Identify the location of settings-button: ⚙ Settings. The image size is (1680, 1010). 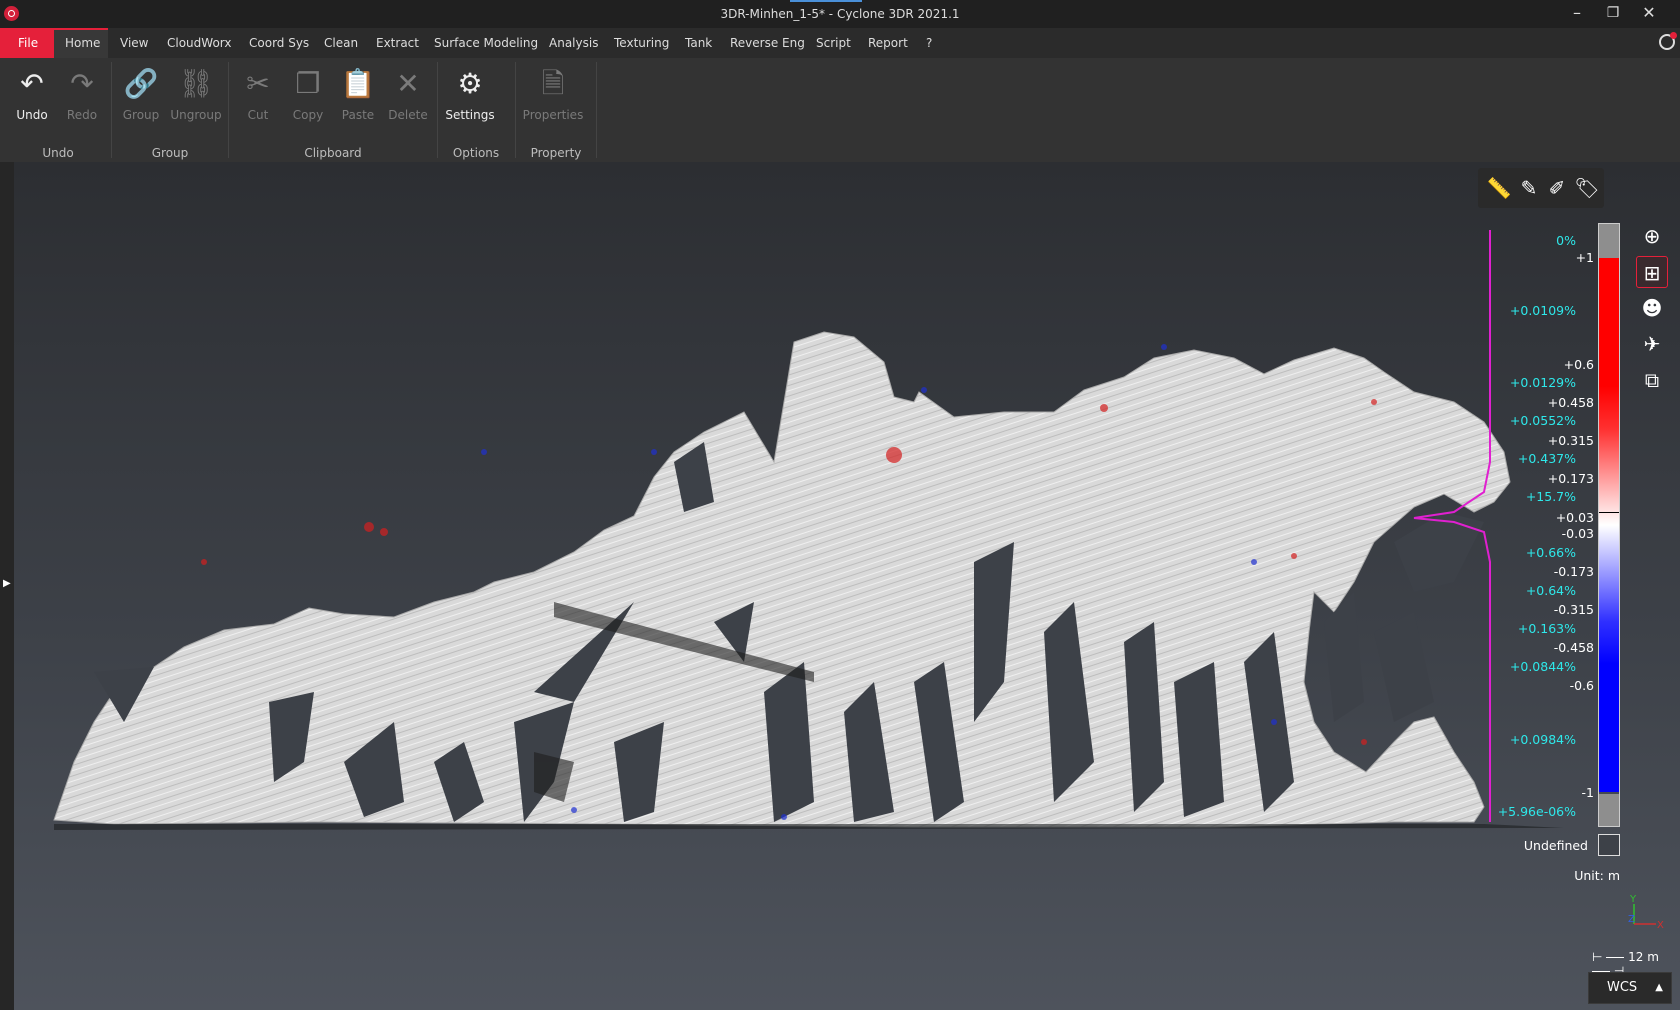
(470, 93).